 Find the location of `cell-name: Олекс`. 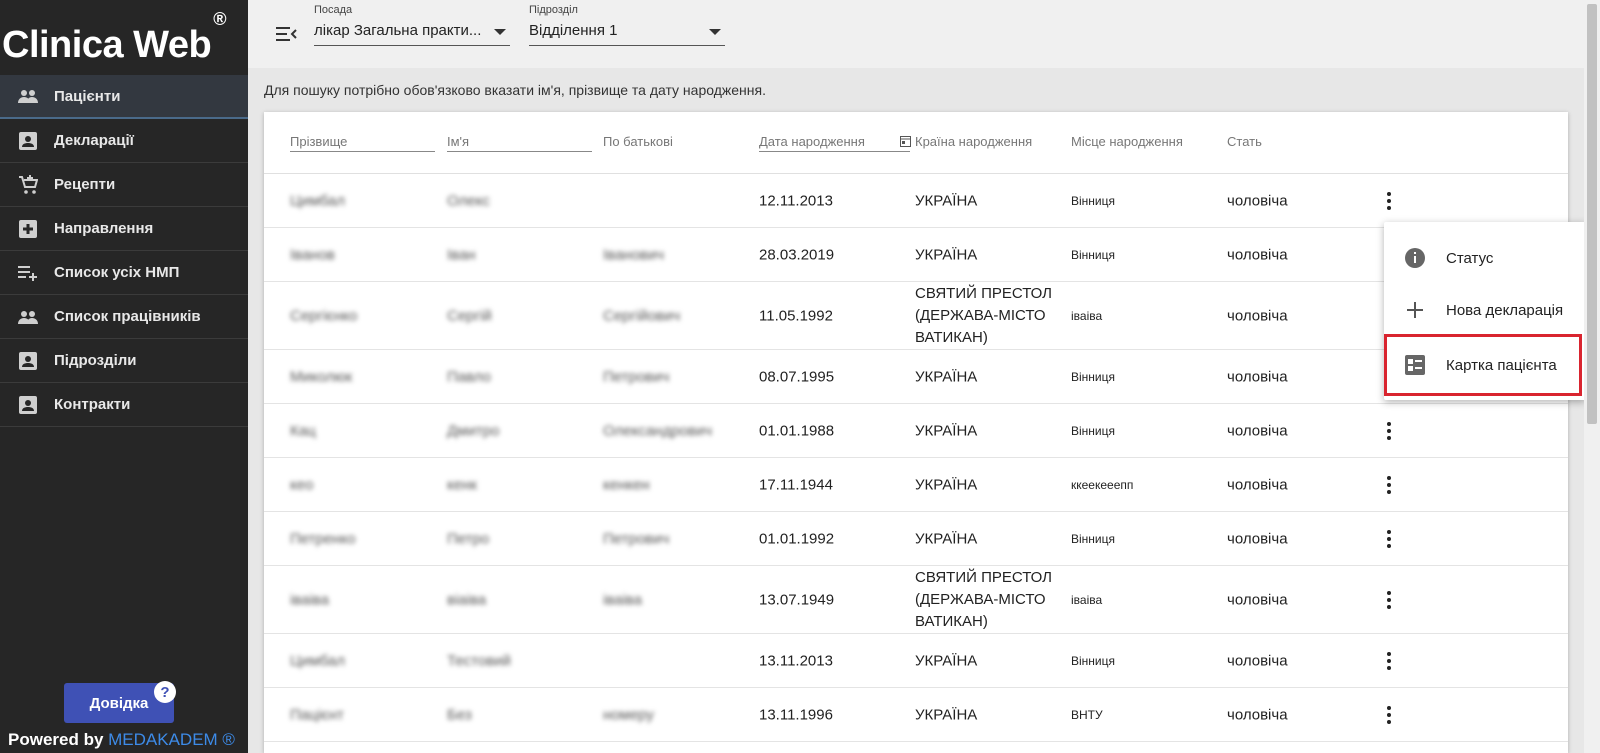

cell-name: Олекс is located at coordinates (468, 200).